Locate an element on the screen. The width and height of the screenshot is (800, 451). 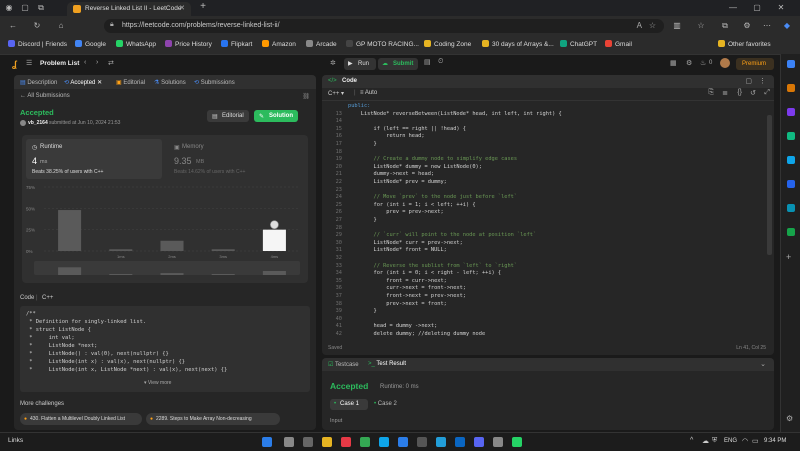
settings-icon: ⚙ is located at coordinates (689, 63).